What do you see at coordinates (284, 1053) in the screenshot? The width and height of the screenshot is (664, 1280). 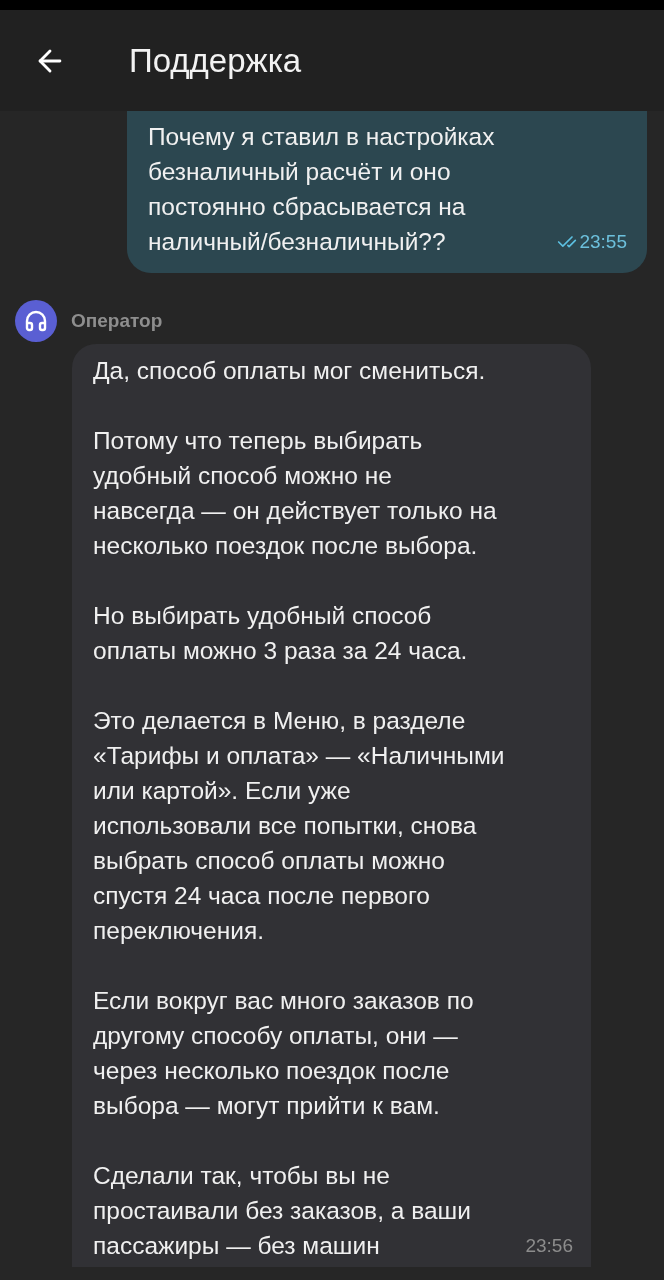 I see `message-text: Если вокруг вас много заказов по другому способу оплаты, они — через несколько поездок после выбора — могут прийти к вам.` at bounding box center [284, 1053].